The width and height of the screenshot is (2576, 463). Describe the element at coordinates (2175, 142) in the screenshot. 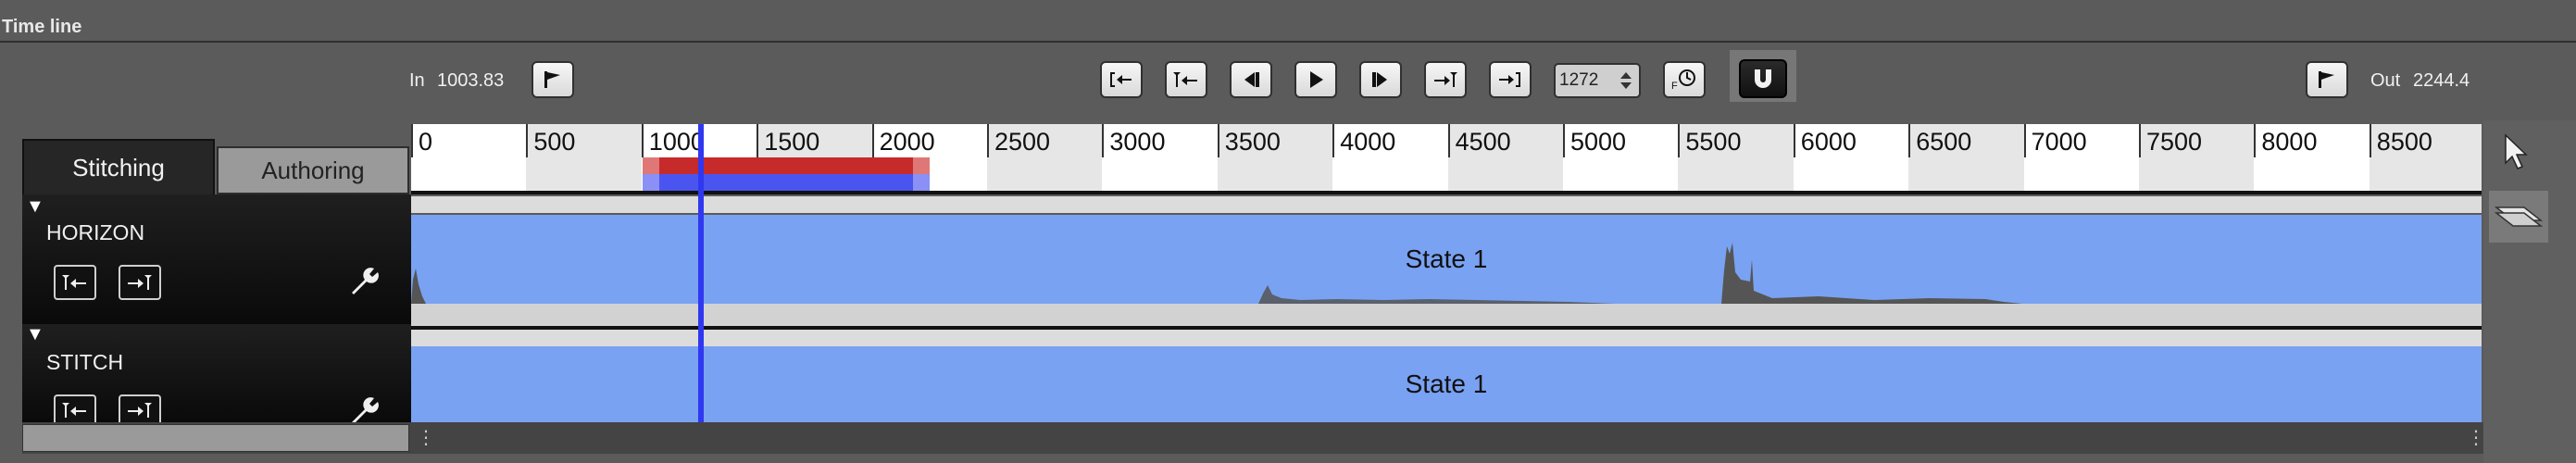

I see `ruler-tick-label: 7500` at that location.